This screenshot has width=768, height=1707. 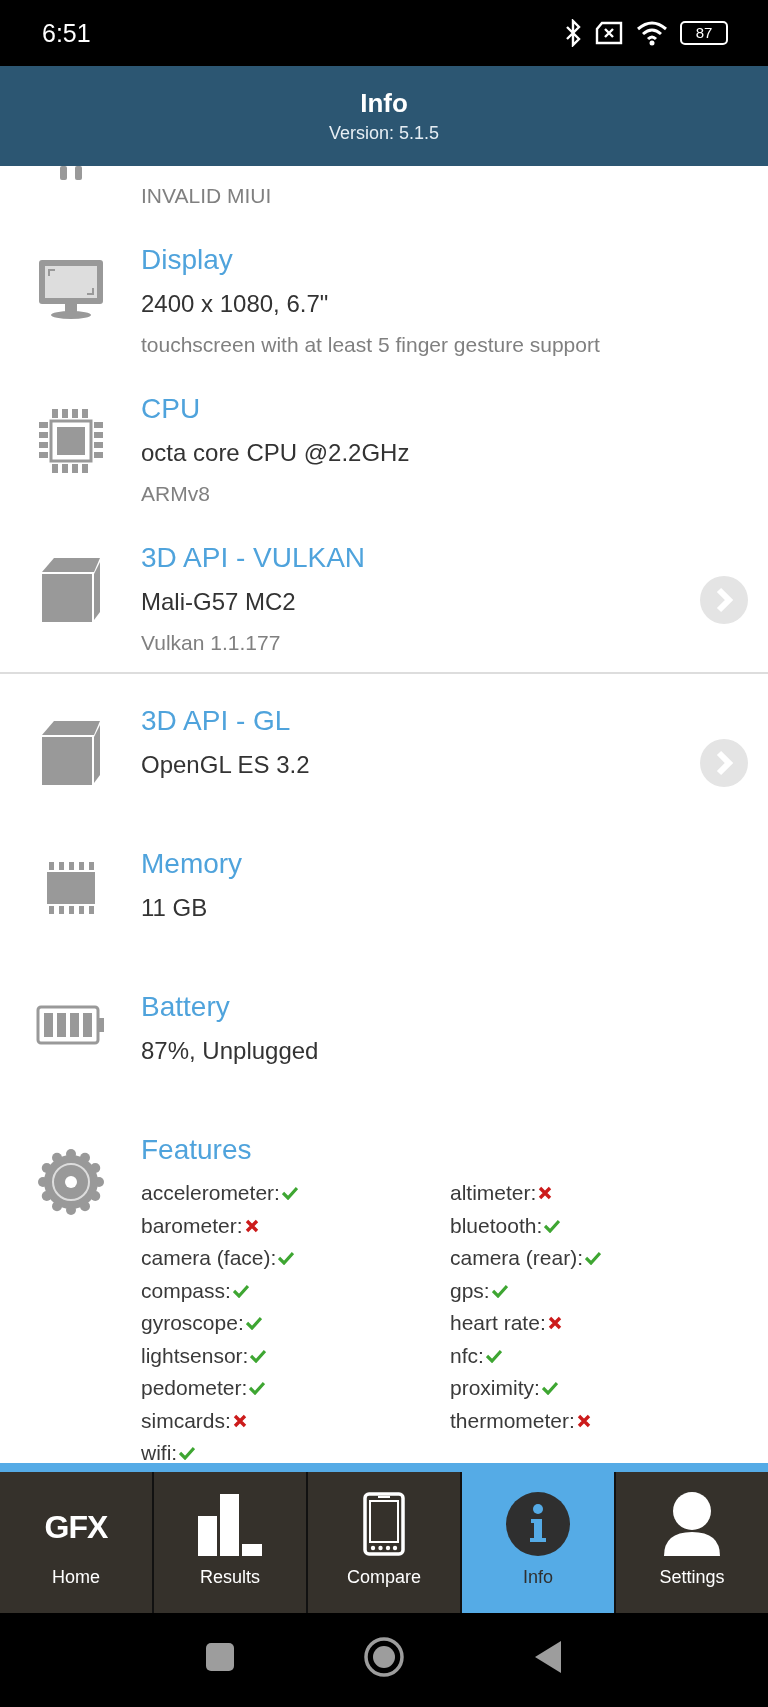 What do you see at coordinates (384, 1524) in the screenshot?
I see `phone-icon` at bounding box center [384, 1524].